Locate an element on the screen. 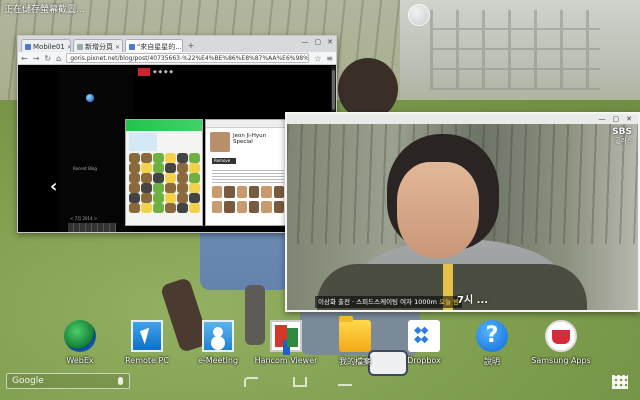  sticker-detail-image: Jeon Ji-Hyun Special Remove is located at coordinates (246, 172).